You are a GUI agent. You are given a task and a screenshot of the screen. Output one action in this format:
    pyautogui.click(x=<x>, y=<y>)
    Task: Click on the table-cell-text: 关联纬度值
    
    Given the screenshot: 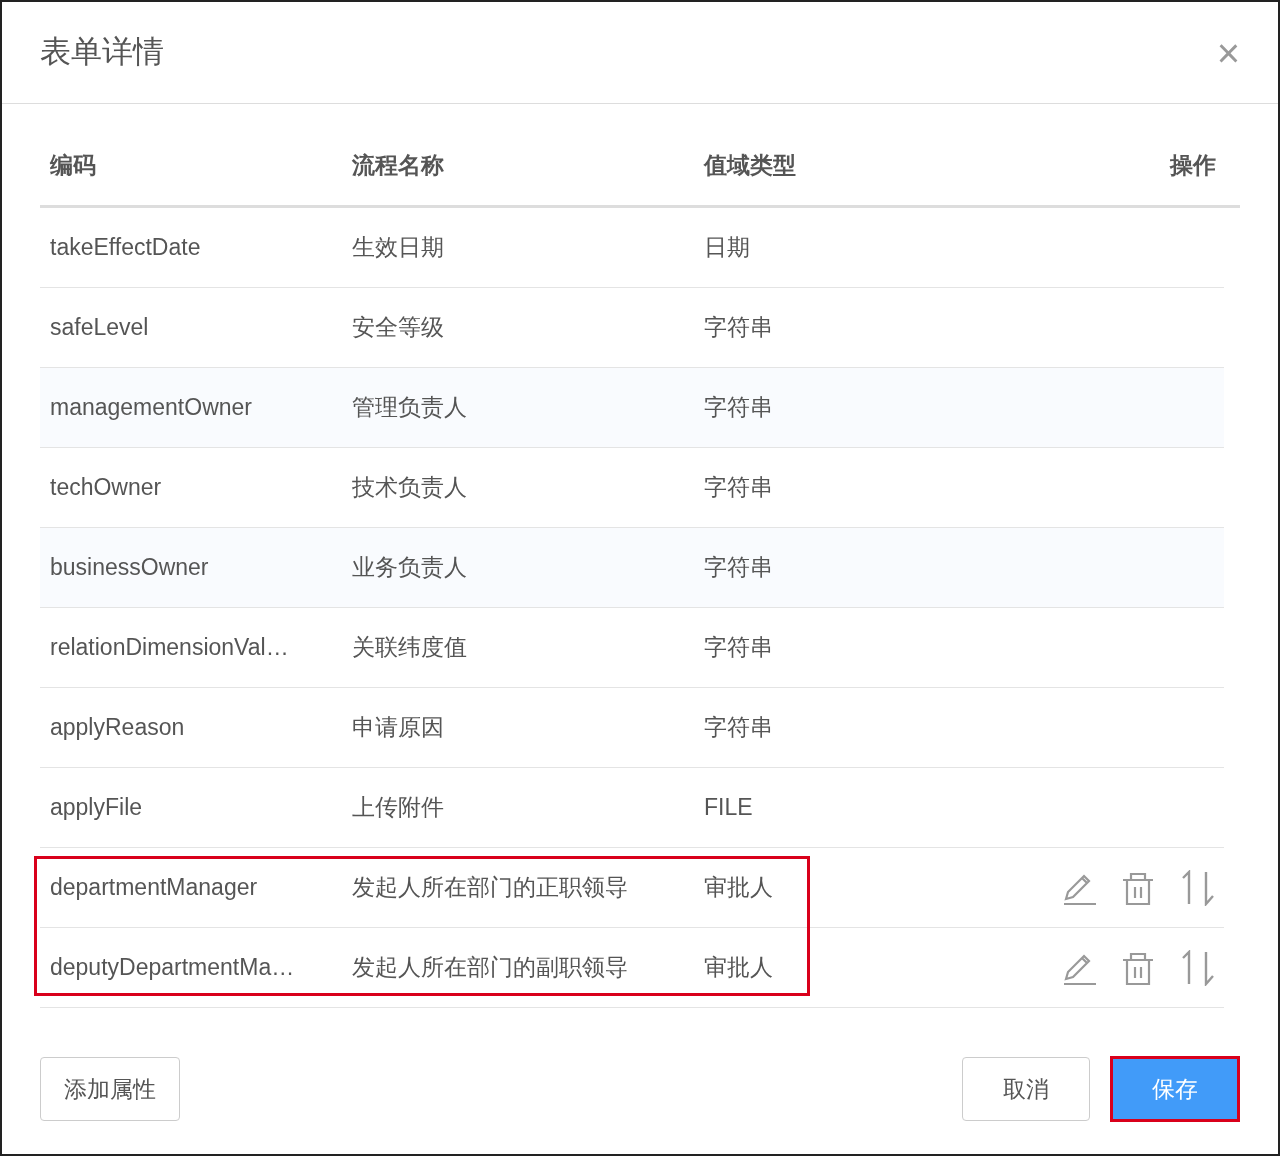 What is the action you would take?
    pyautogui.click(x=410, y=648)
    